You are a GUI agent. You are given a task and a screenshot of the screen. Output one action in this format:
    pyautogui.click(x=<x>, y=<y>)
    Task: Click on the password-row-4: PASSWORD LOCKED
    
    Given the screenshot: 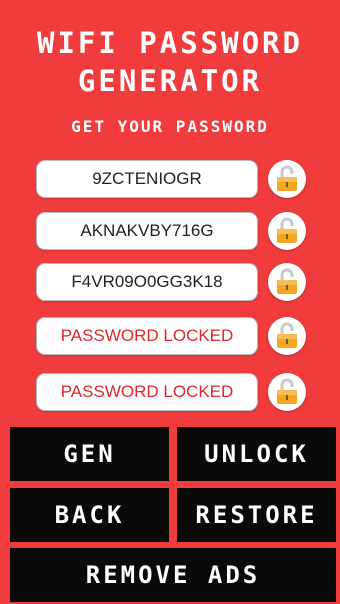 What is the action you would take?
    pyautogui.click(x=171, y=337)
    